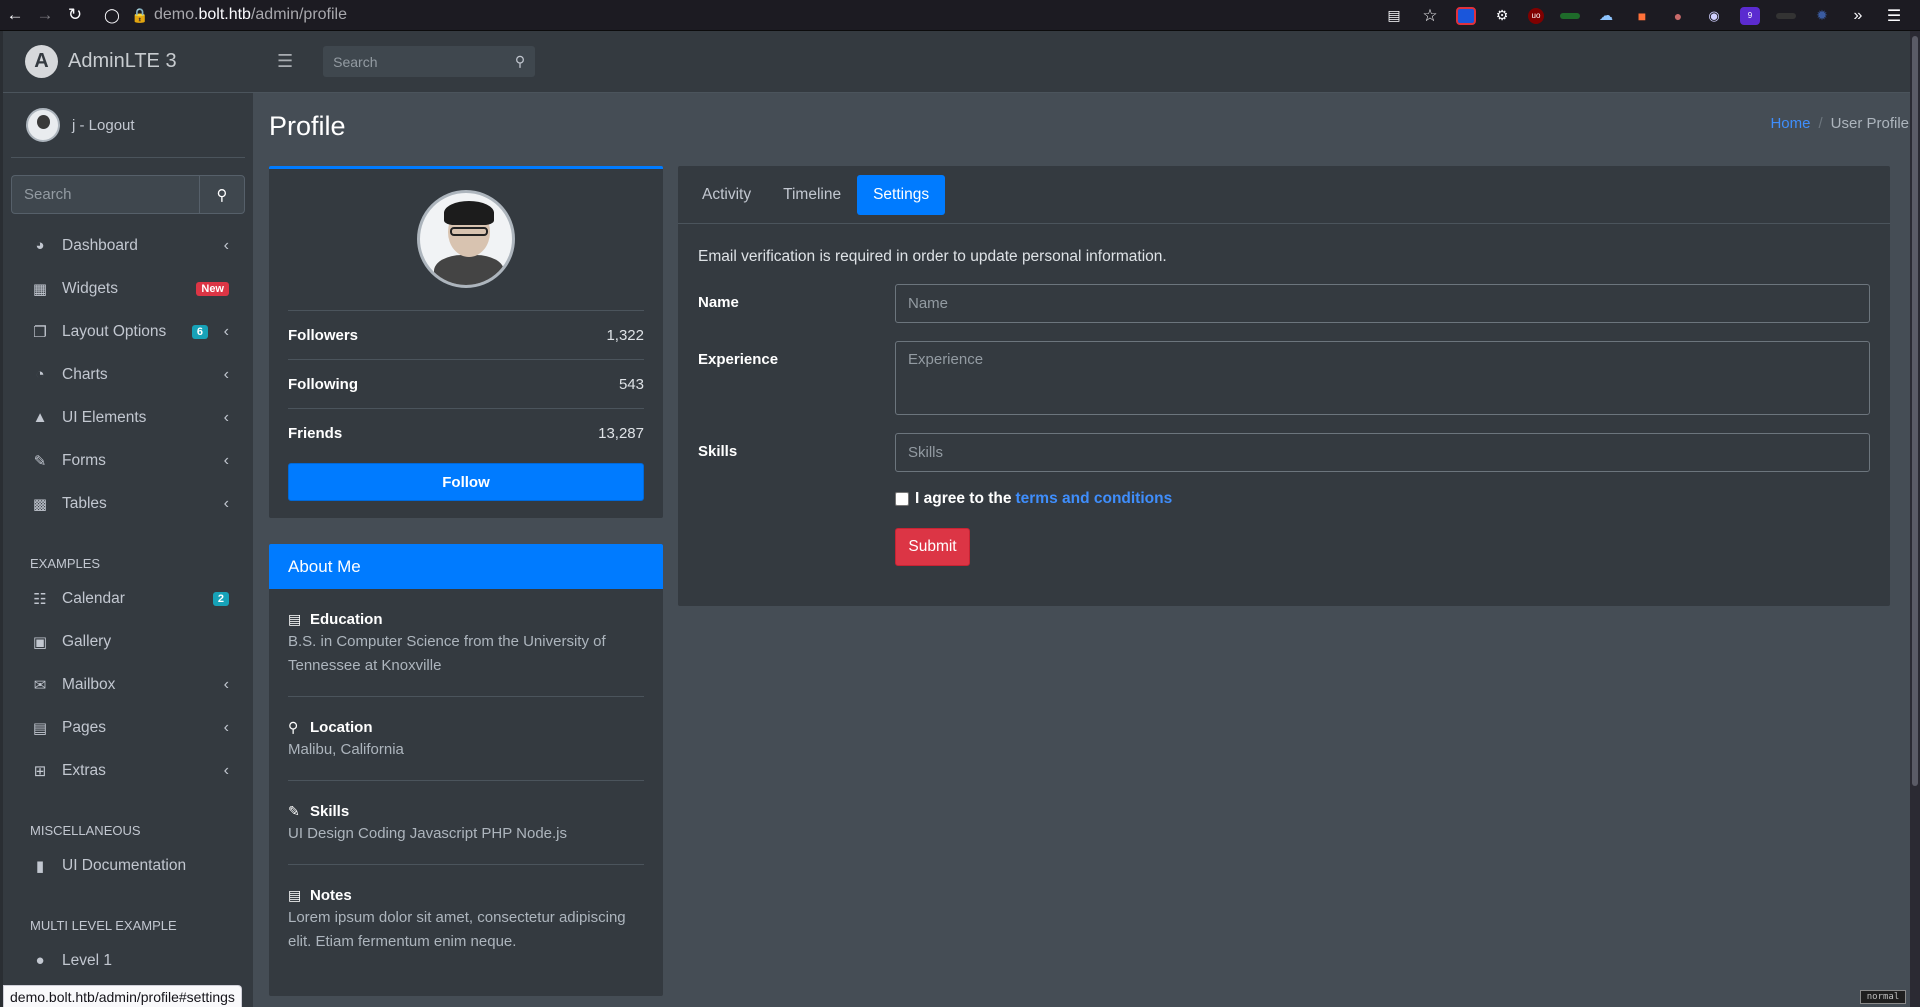 This screenshot has width=1920, height=1007. Describe the element at coordinates (45, 15) in the screenshot. I see `forward-icon: →` at that location.